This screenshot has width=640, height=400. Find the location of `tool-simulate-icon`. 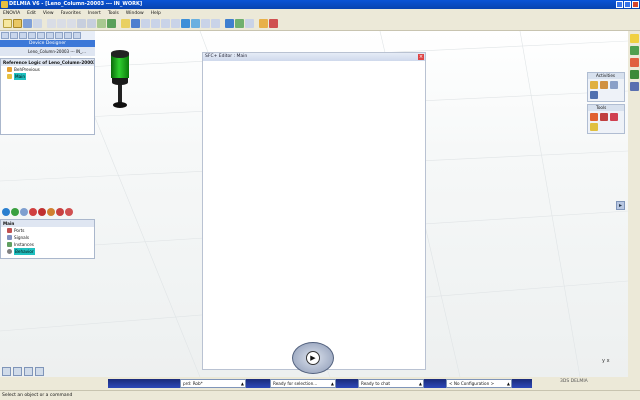

tool-simulate-icon is located at coordinates (614, 117).